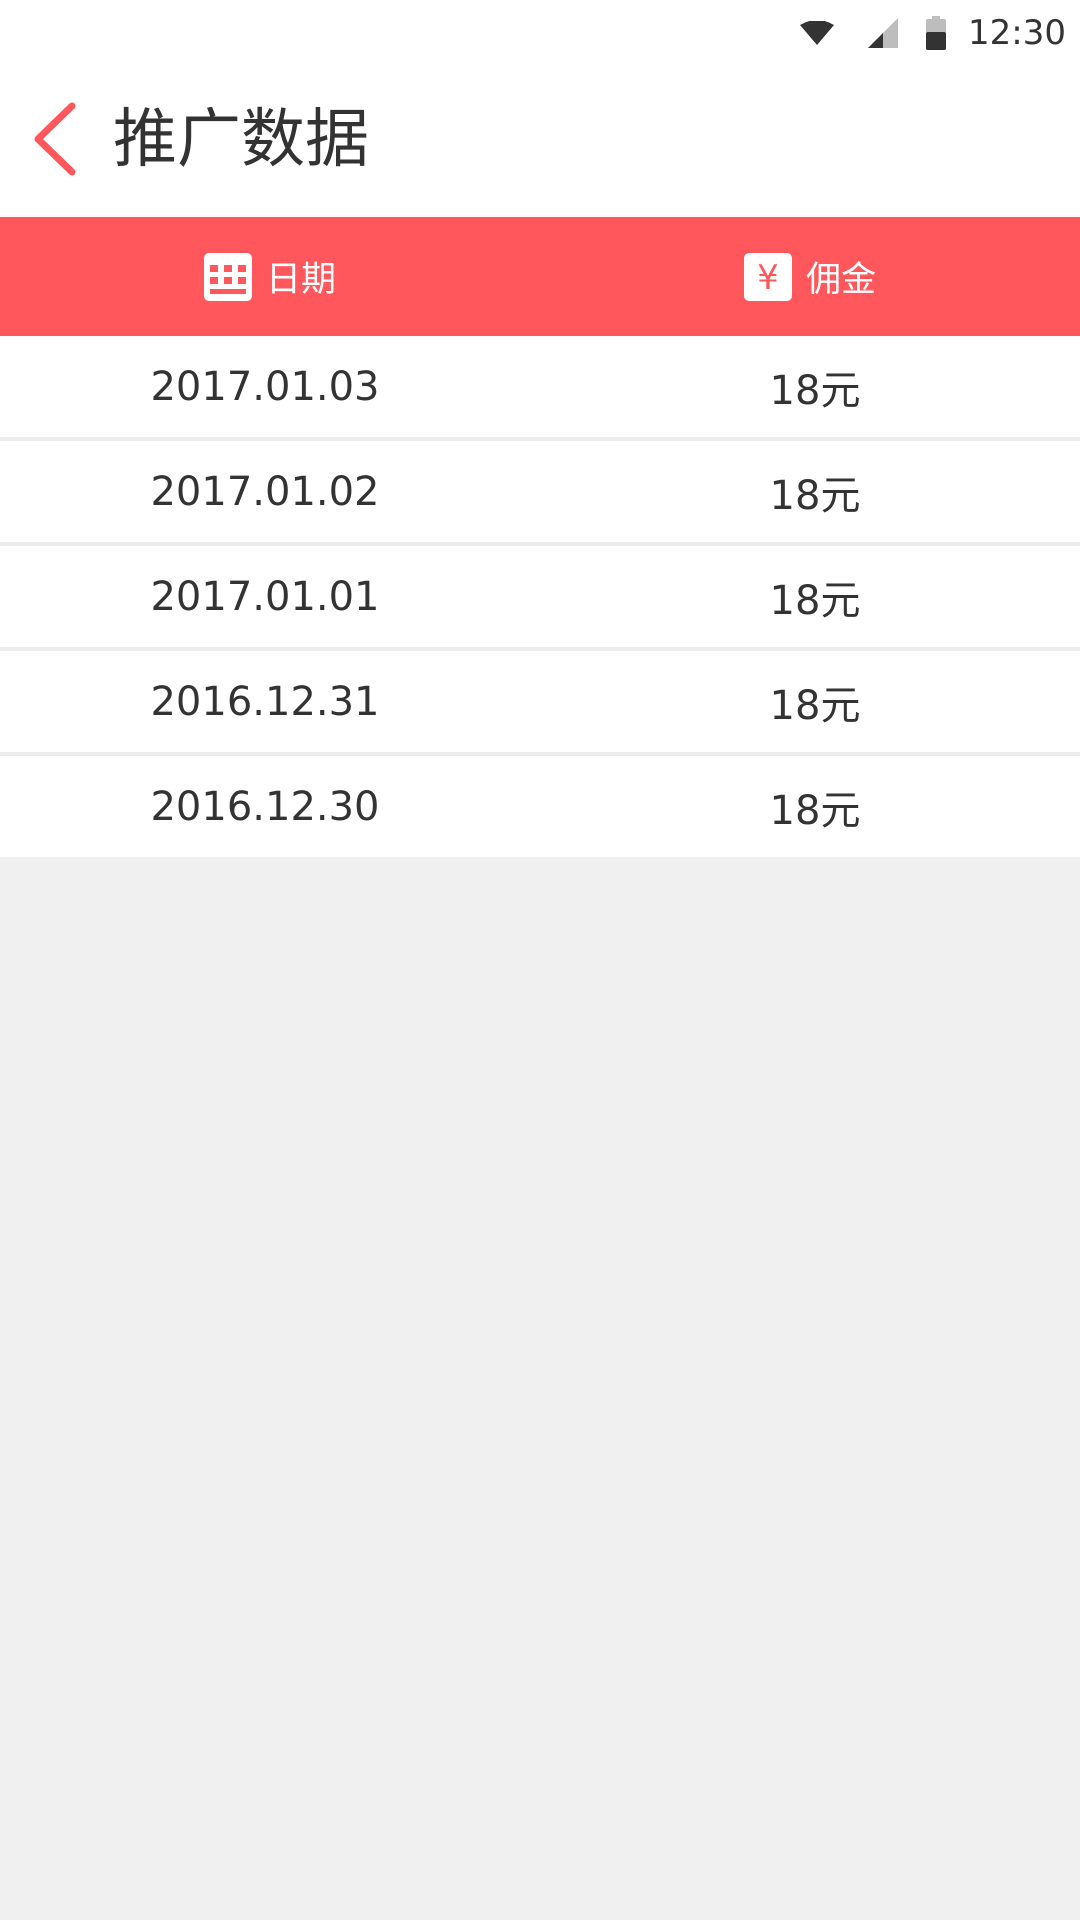 Image resolution: width=1080 pixels, height=1920 pixels. I want to click on back-button, so click(59, 139).